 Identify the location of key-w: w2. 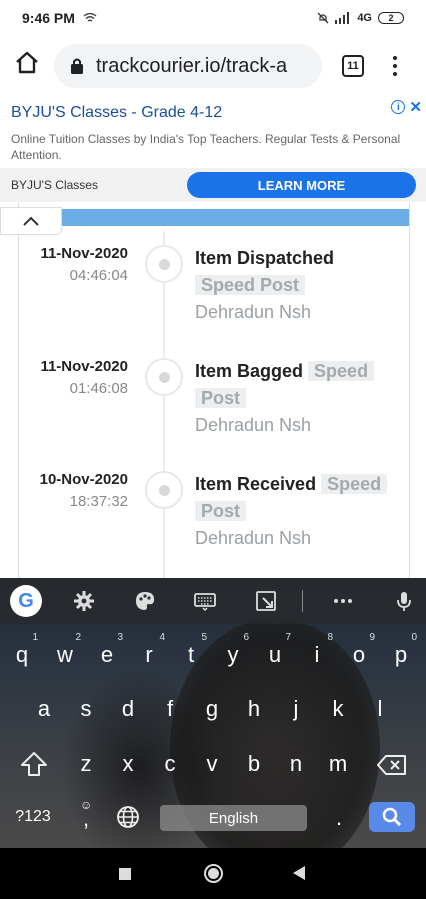
(65, 650).